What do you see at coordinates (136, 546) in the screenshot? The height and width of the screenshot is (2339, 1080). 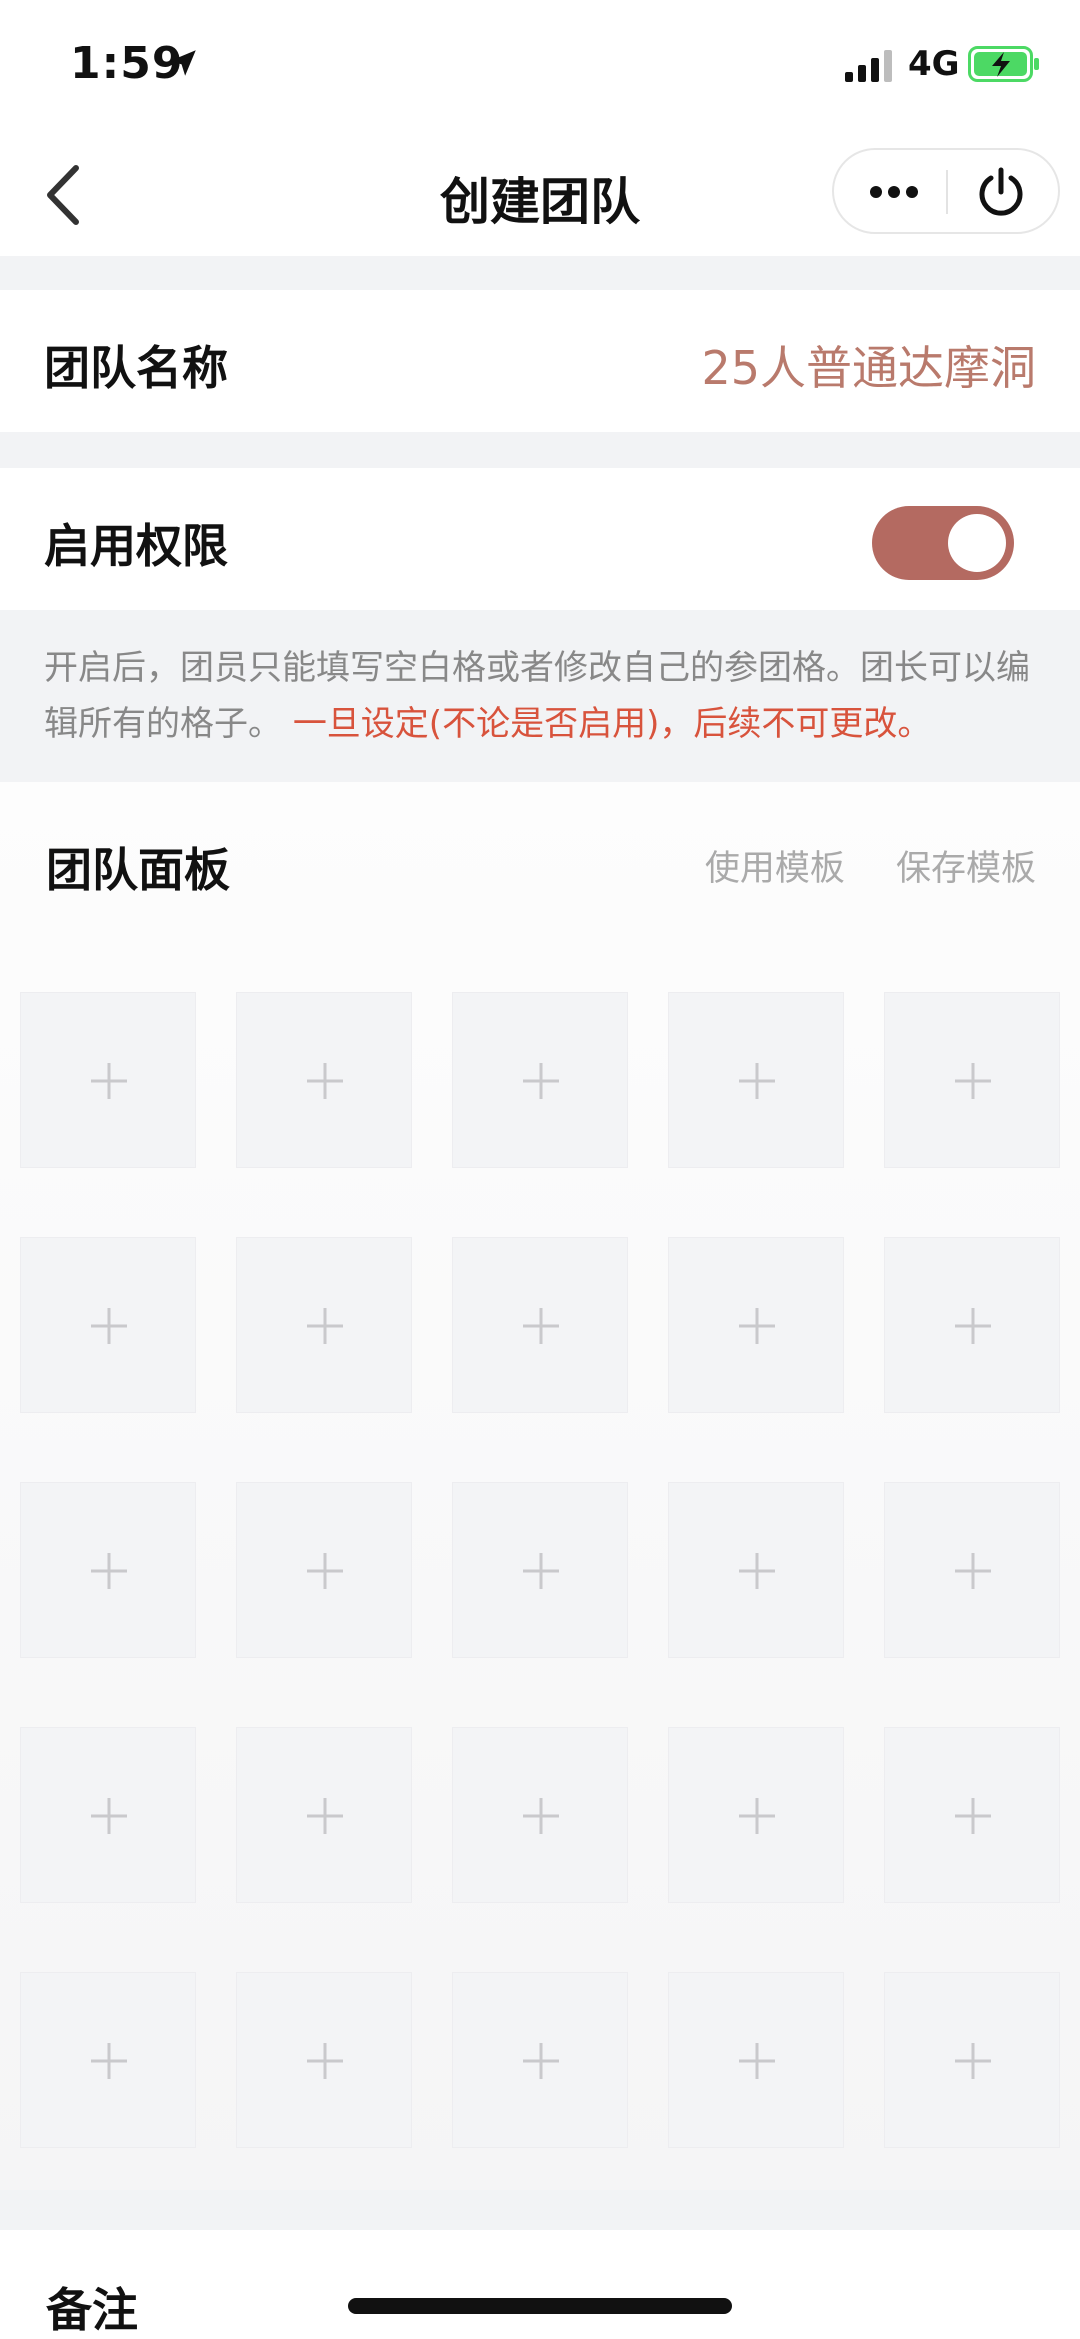 I see `permission-label: 启用权限` at bounding box center [136, 546].